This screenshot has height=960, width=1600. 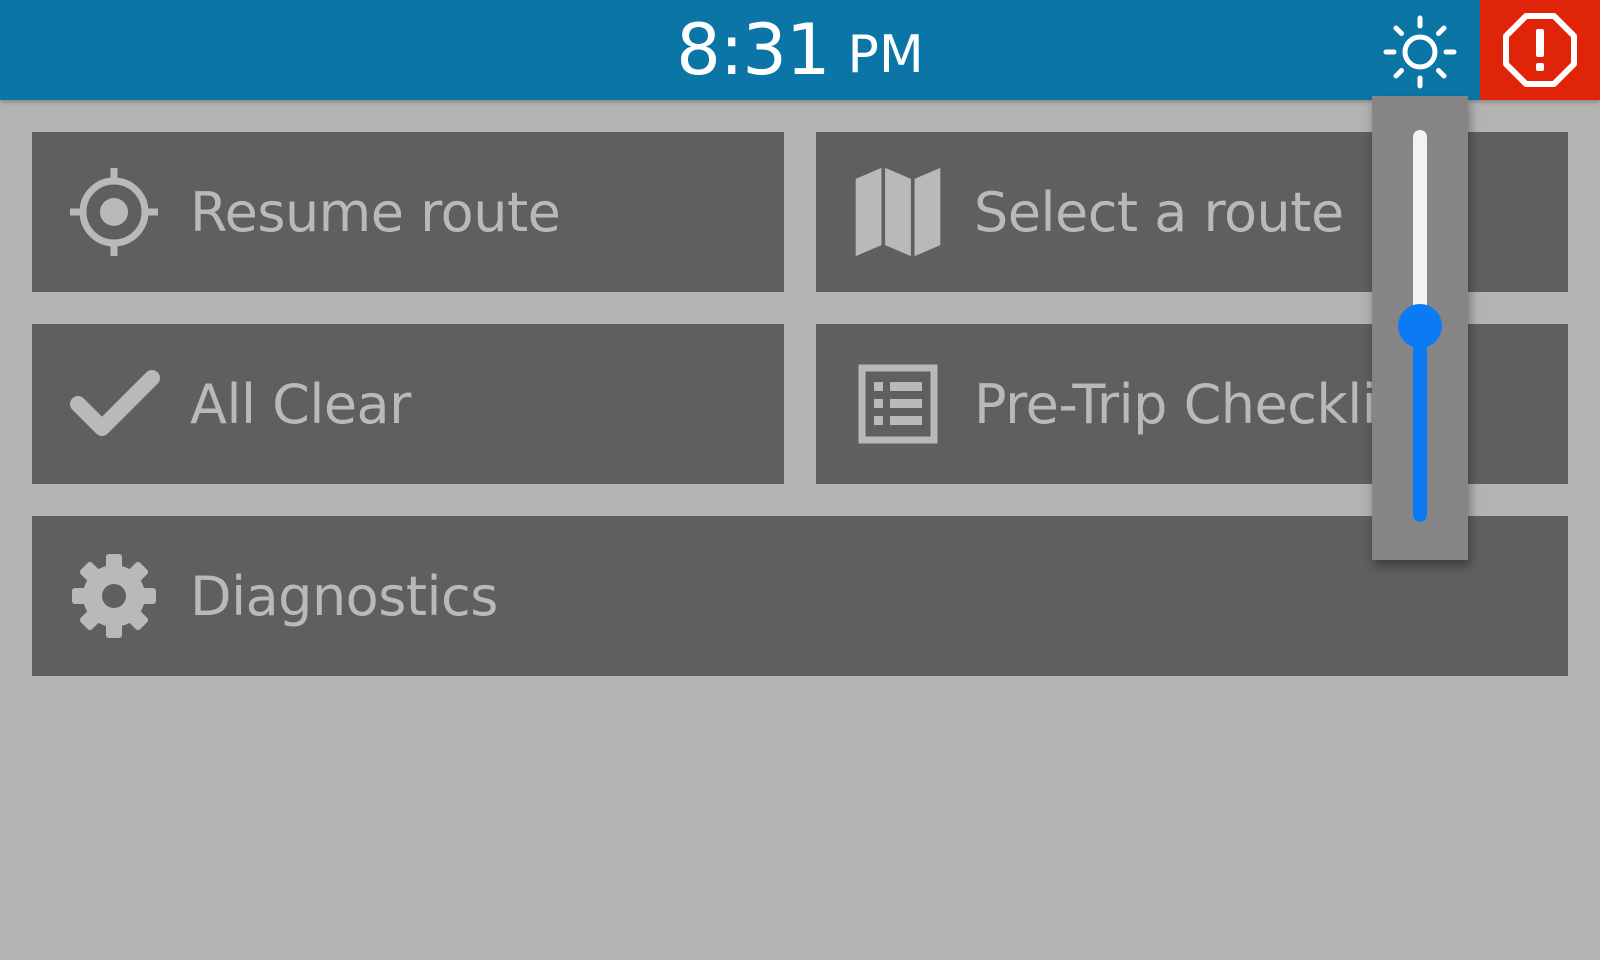 What do you see at coordinates (1420, 424) in the screenshot?
I see `brightness-slider-fill` at bounding box center [1420, 424].